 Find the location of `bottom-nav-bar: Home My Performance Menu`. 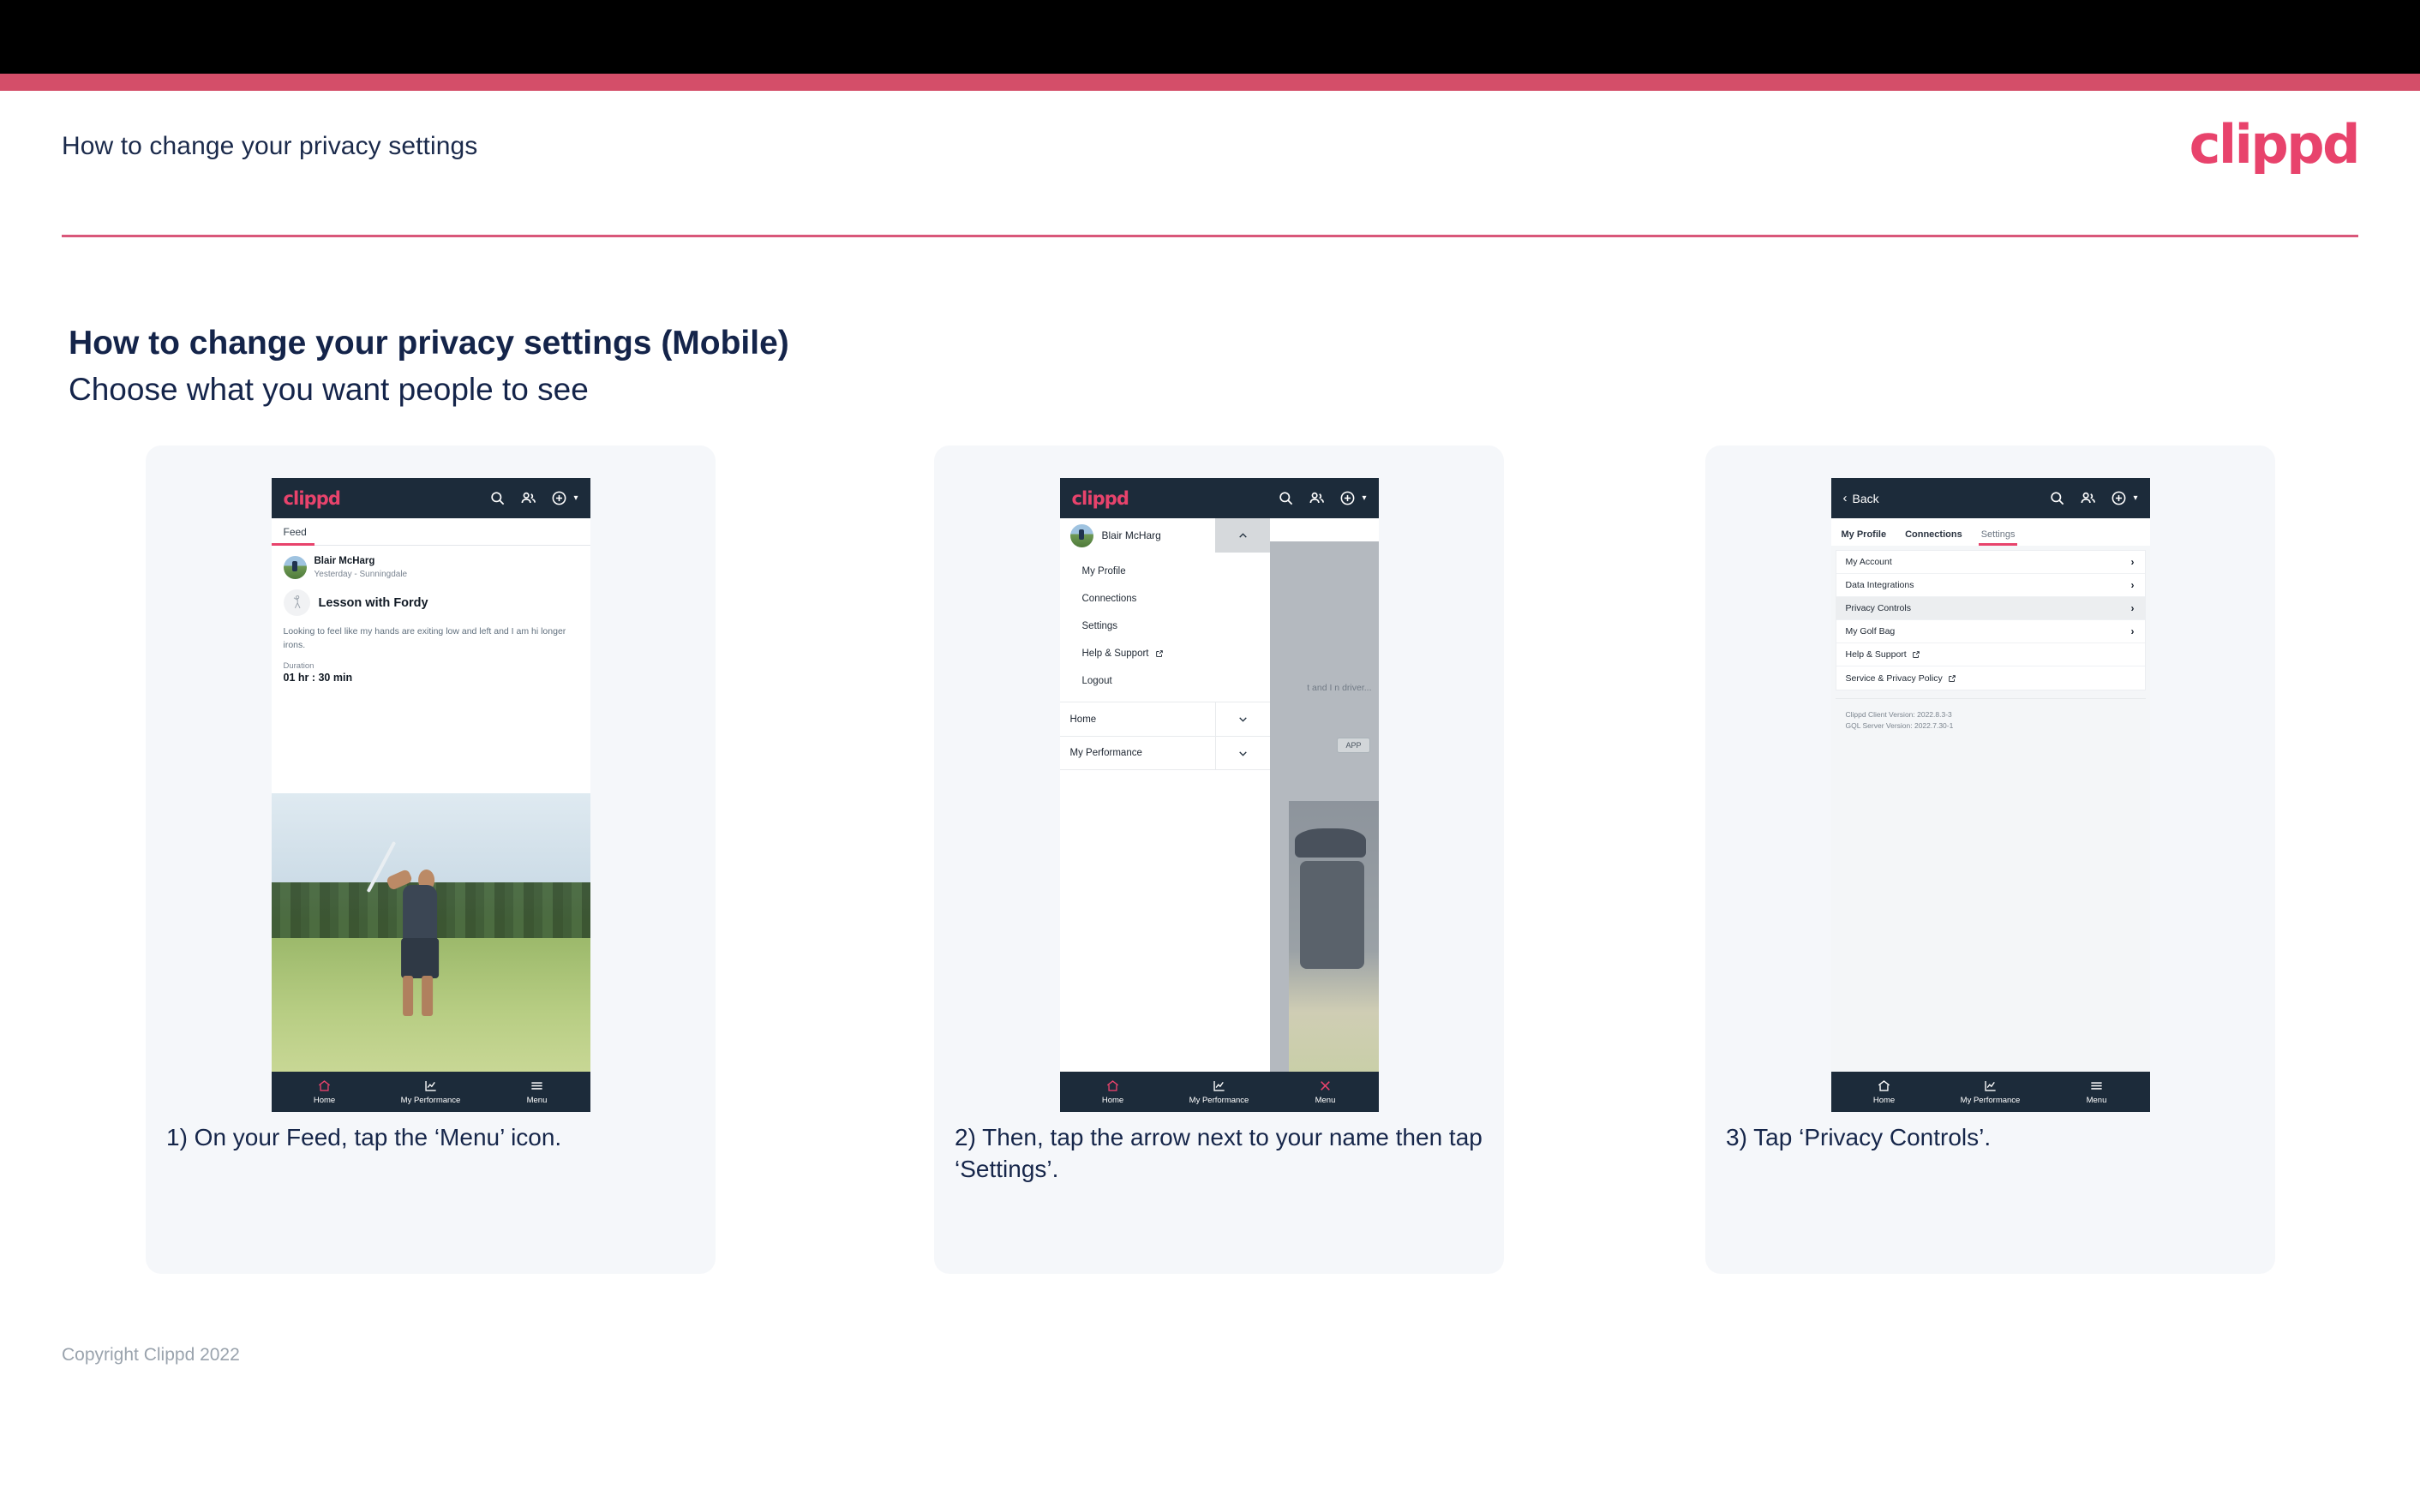

bottom-nav-bar: Home My Performance Menu is located at coordinates (430, 1092).